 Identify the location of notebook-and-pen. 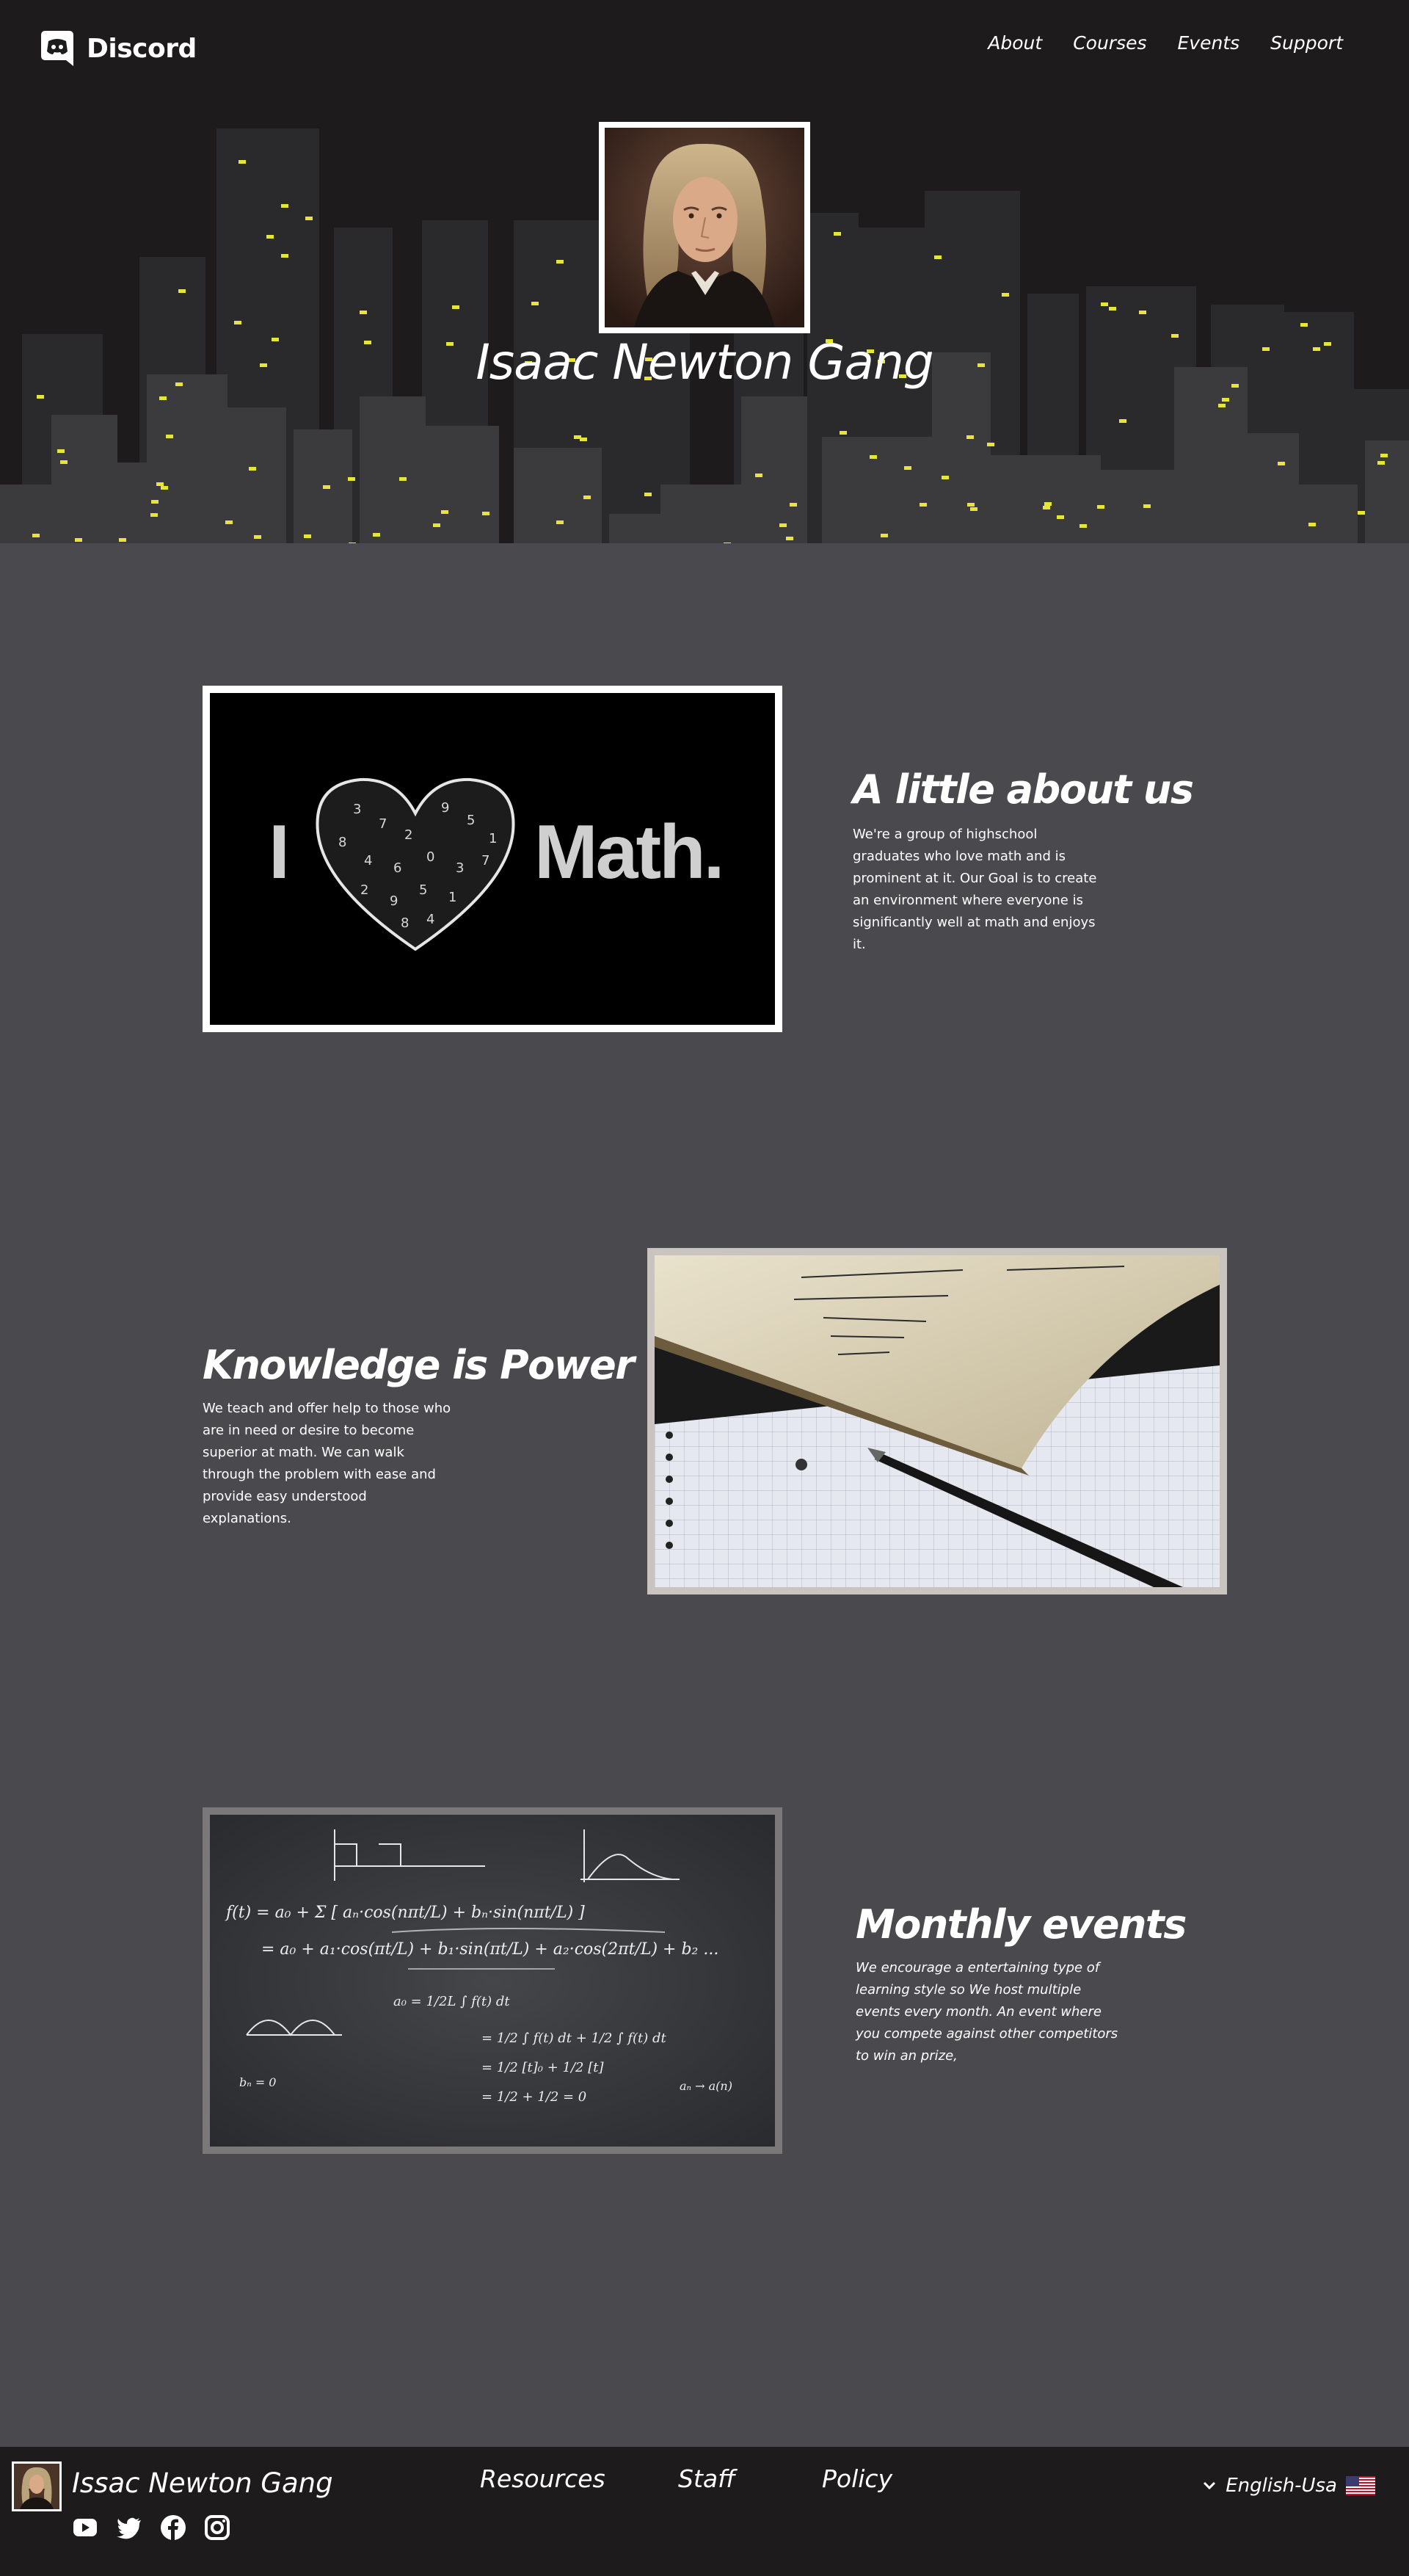
(938, 1421).